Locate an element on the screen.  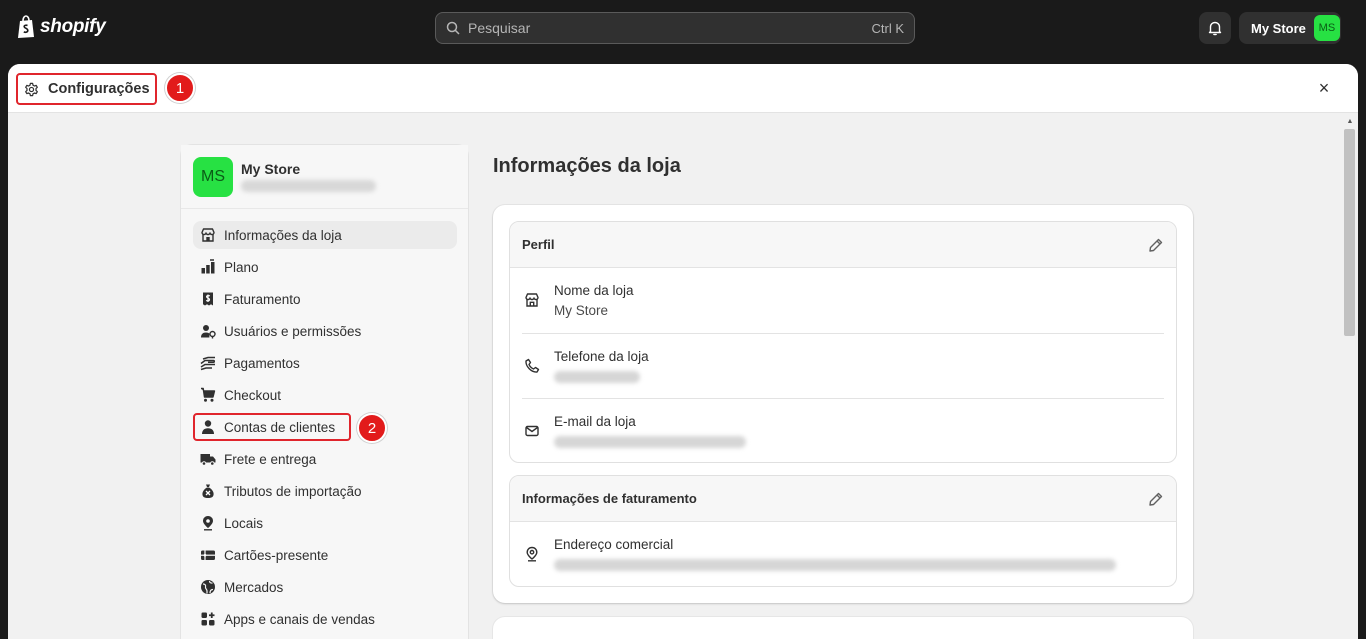
settings-title: Configurações is located at coordinates (86, 89).